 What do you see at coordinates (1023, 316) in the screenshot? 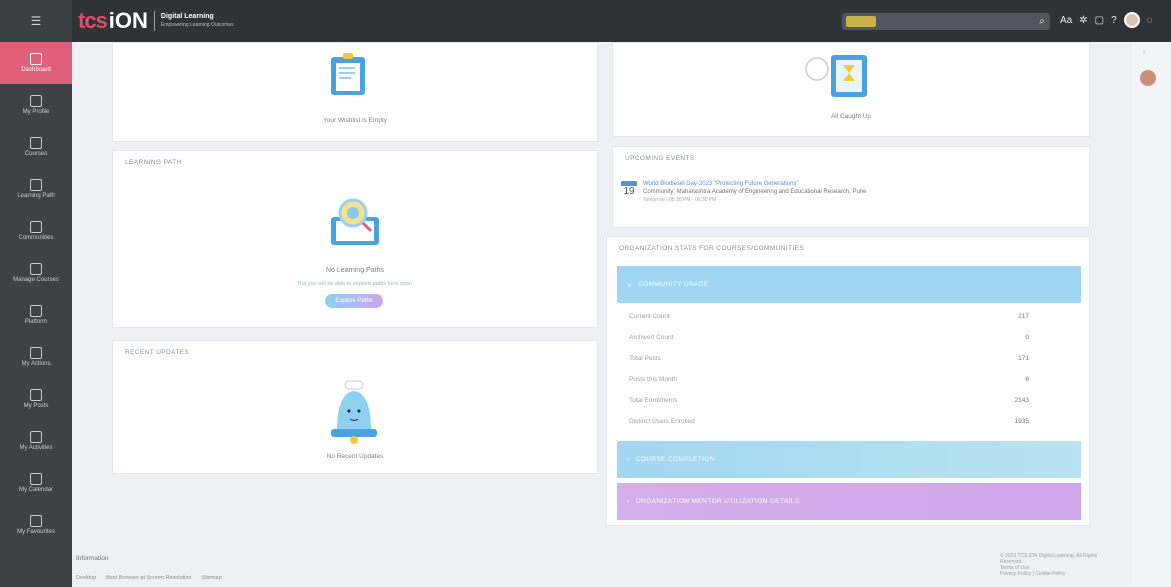
I see `stats-value: 217` at bounding box center [1023, 316].